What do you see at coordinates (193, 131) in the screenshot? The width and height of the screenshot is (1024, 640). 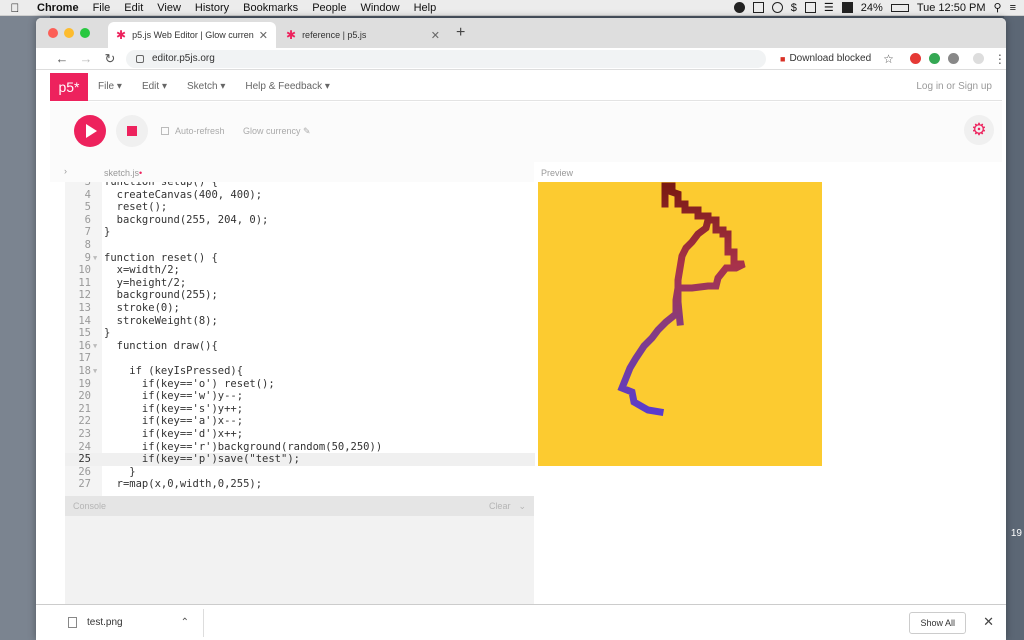 I see `auto-refresh-toggle: Auto-refresh` at bounding box center [193, 131].